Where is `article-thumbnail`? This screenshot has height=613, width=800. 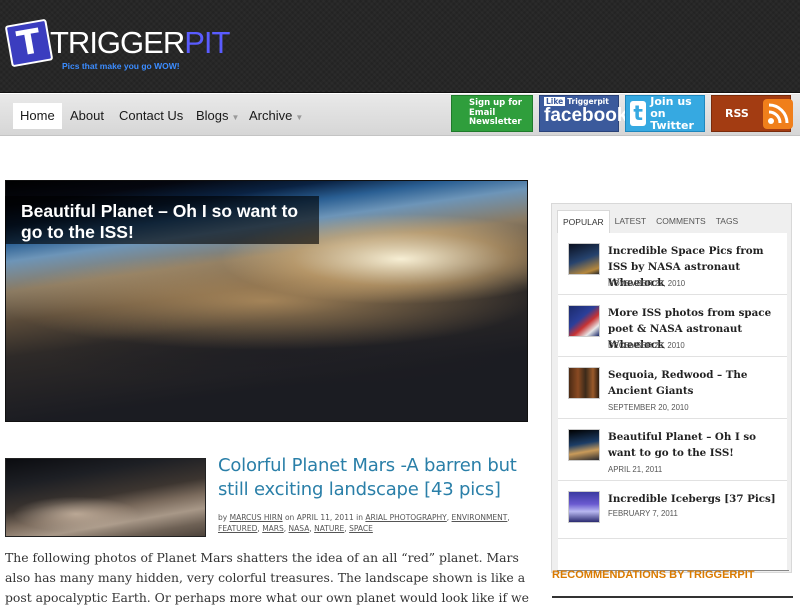
article-thumbnail is located at coordinates (105, 497).